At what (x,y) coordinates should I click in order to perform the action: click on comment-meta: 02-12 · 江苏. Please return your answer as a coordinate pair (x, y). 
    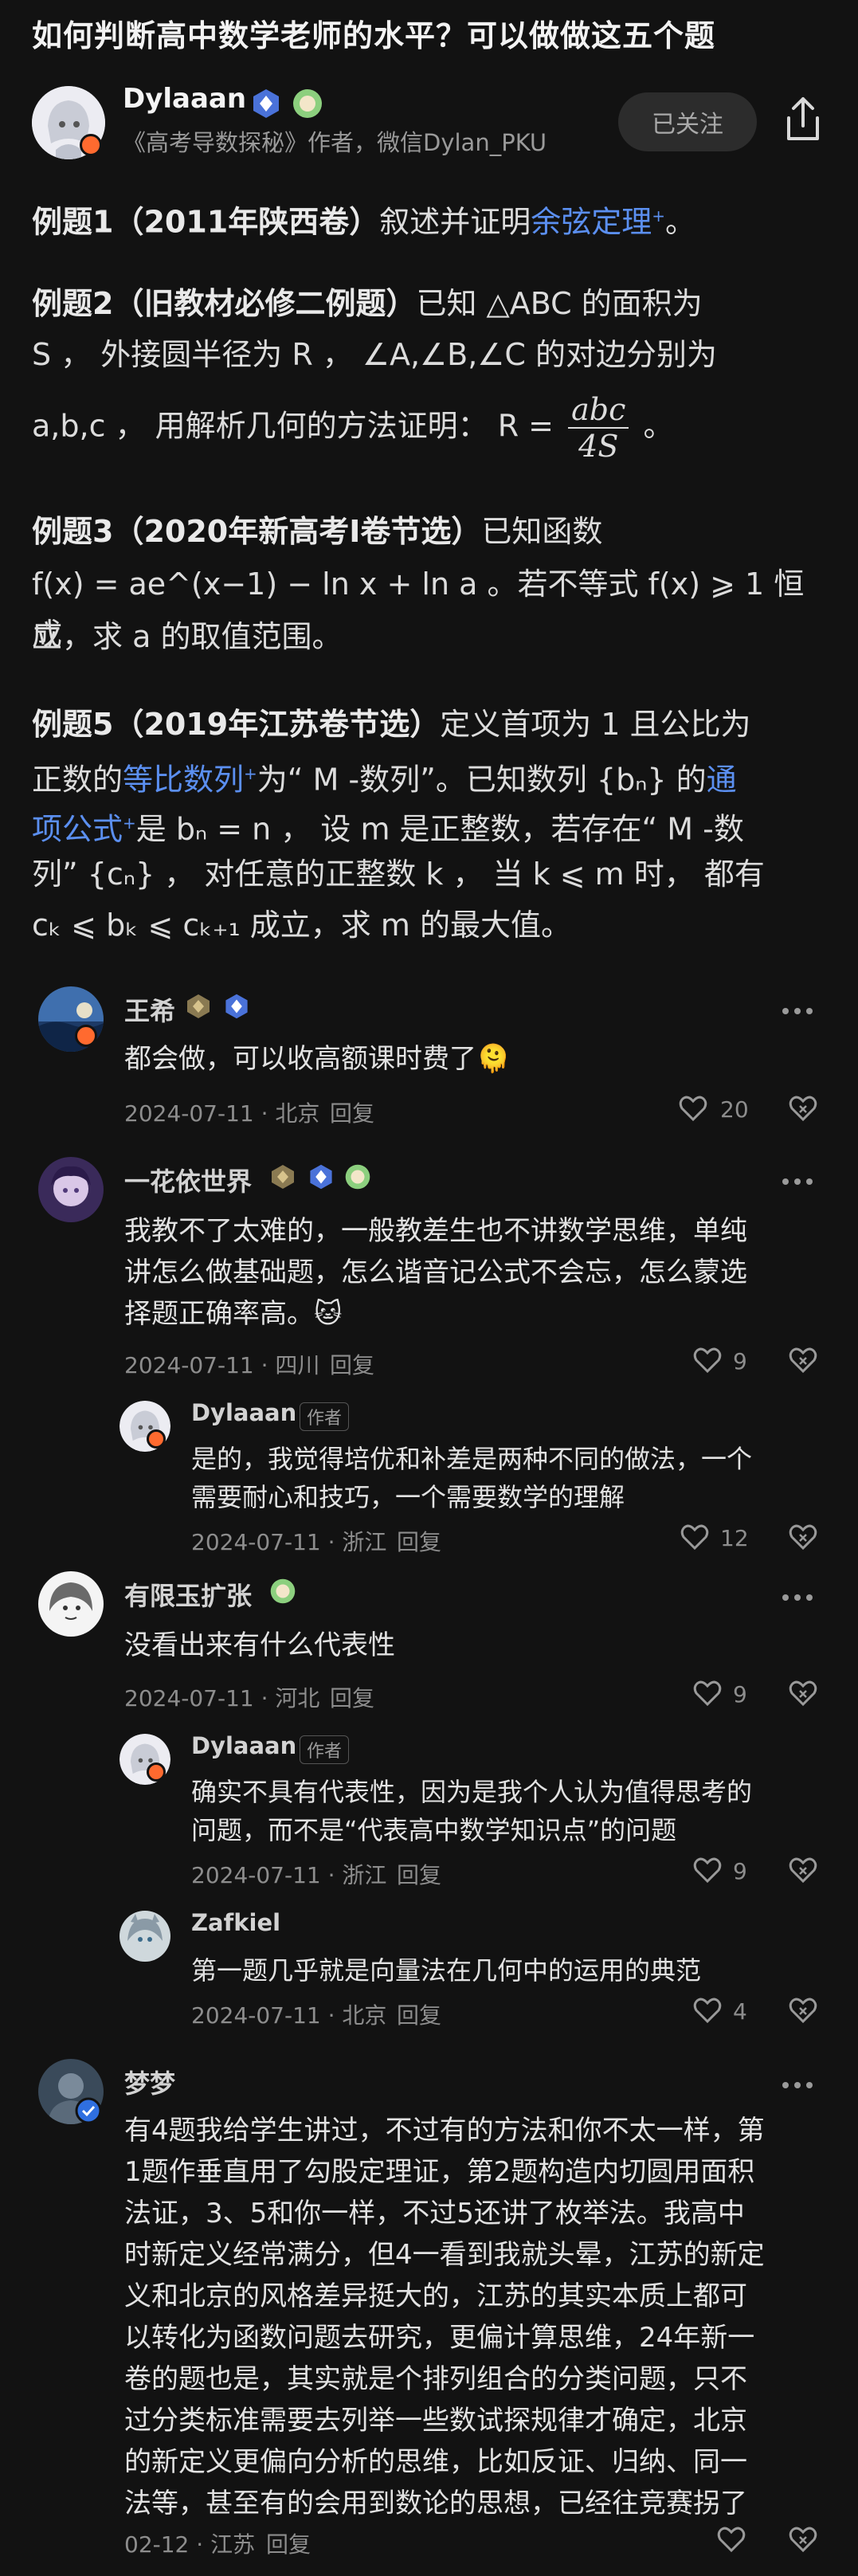
    Looking at the image, I should click on (190, 2544).